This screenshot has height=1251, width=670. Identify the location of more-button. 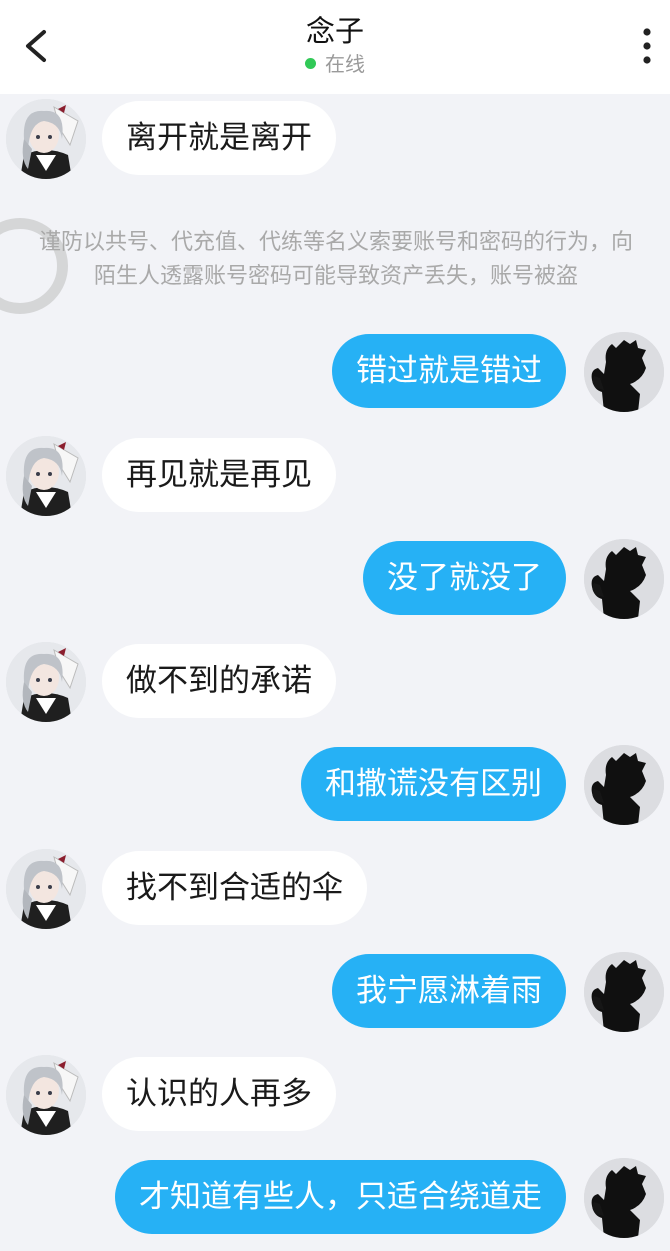
(647, 46).